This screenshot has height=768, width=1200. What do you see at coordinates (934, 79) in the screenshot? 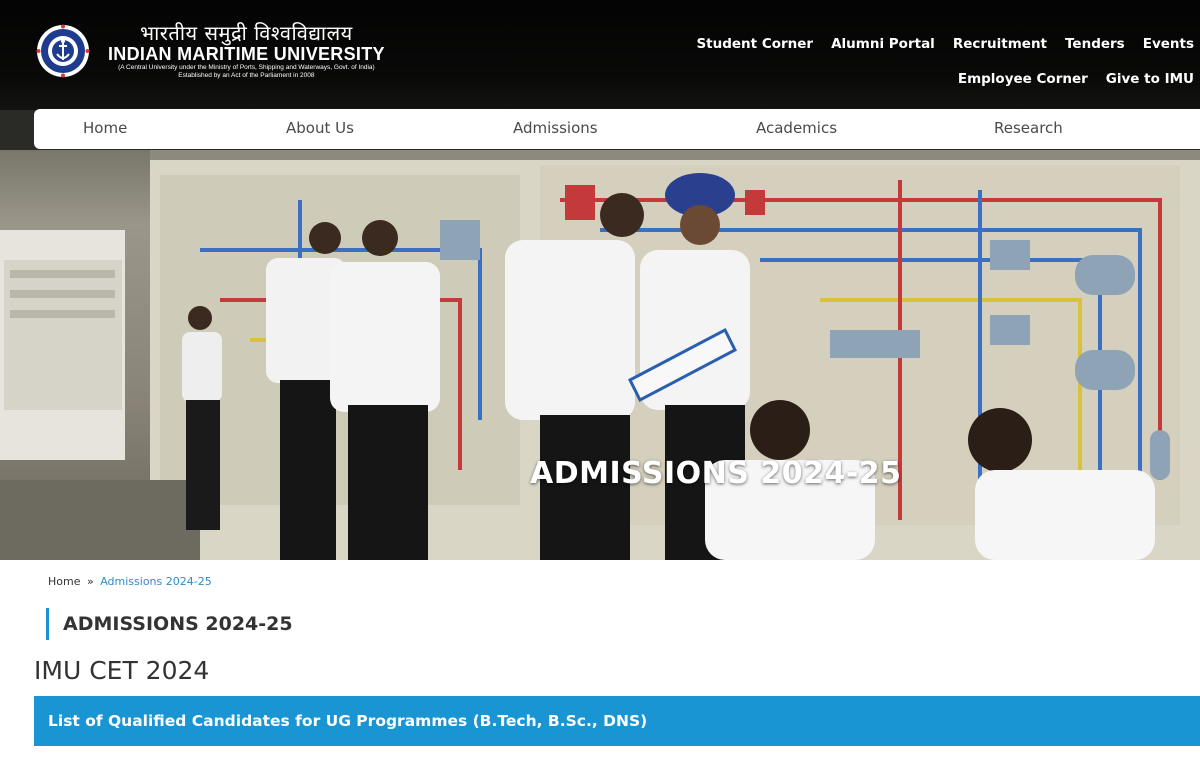
I see `top-links-row-2: Employee Corner Give to IMU` at bounding box center [934, 79].